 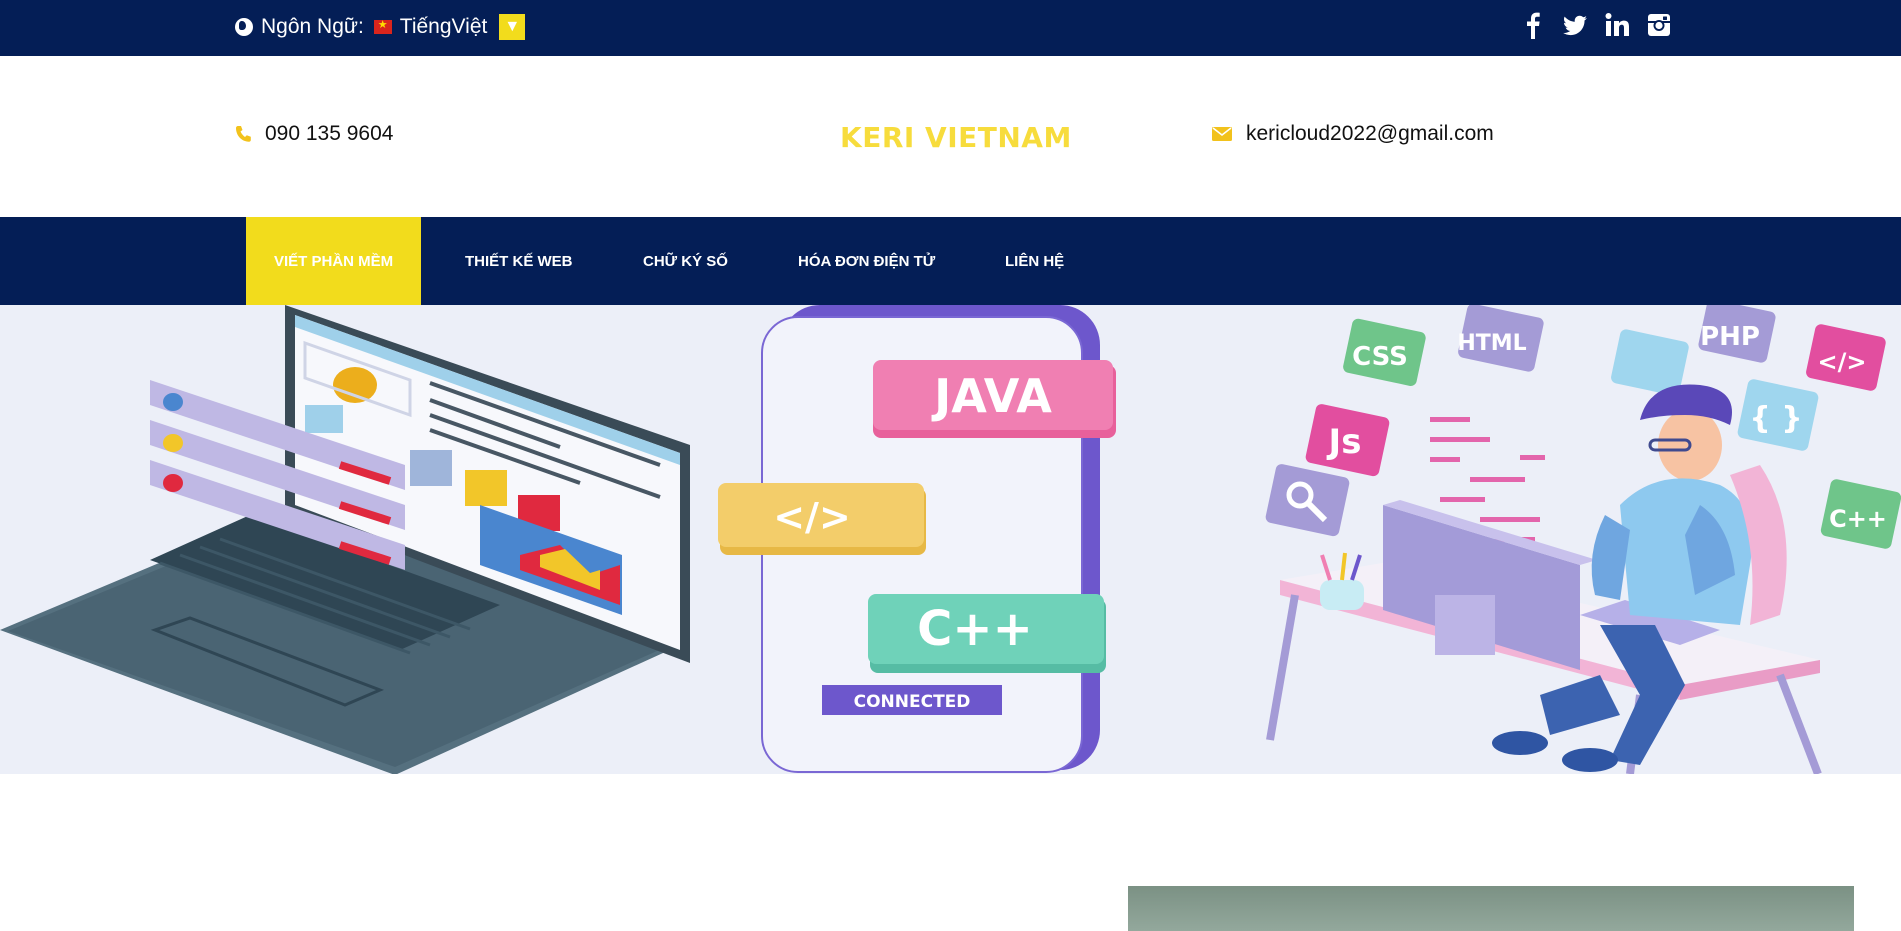 I want to click on nav-item-chu-ky-so: CHỮ KÝ SỐ, so click(x=685, y=261).